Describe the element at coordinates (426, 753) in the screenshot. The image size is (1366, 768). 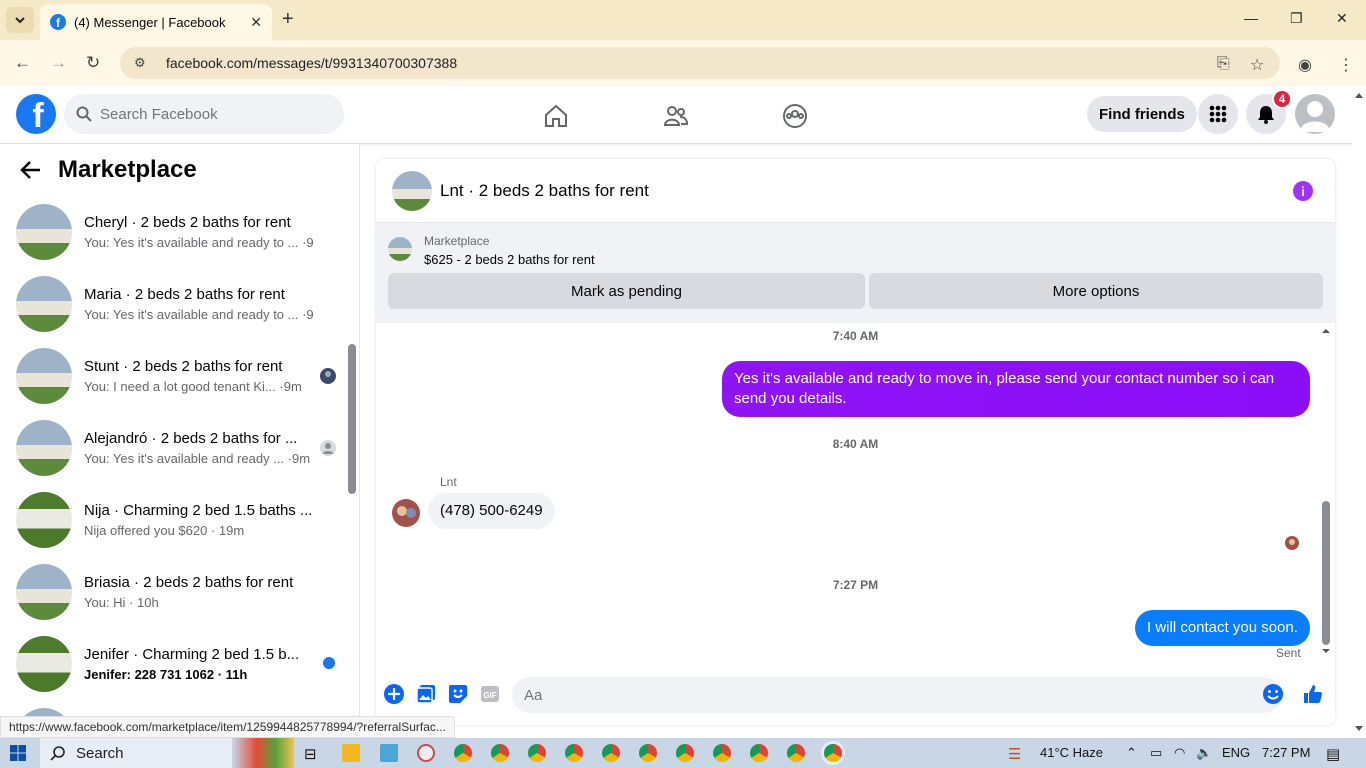
I see `paint-app-icon` at that location.